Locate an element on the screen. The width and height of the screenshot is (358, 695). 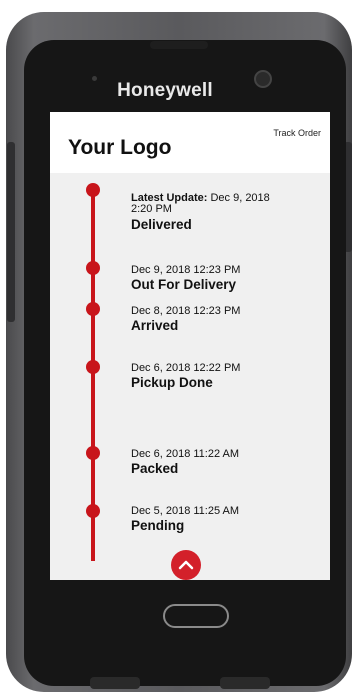
timeline-status: Pickup Done is located at coordinates (172, 382).